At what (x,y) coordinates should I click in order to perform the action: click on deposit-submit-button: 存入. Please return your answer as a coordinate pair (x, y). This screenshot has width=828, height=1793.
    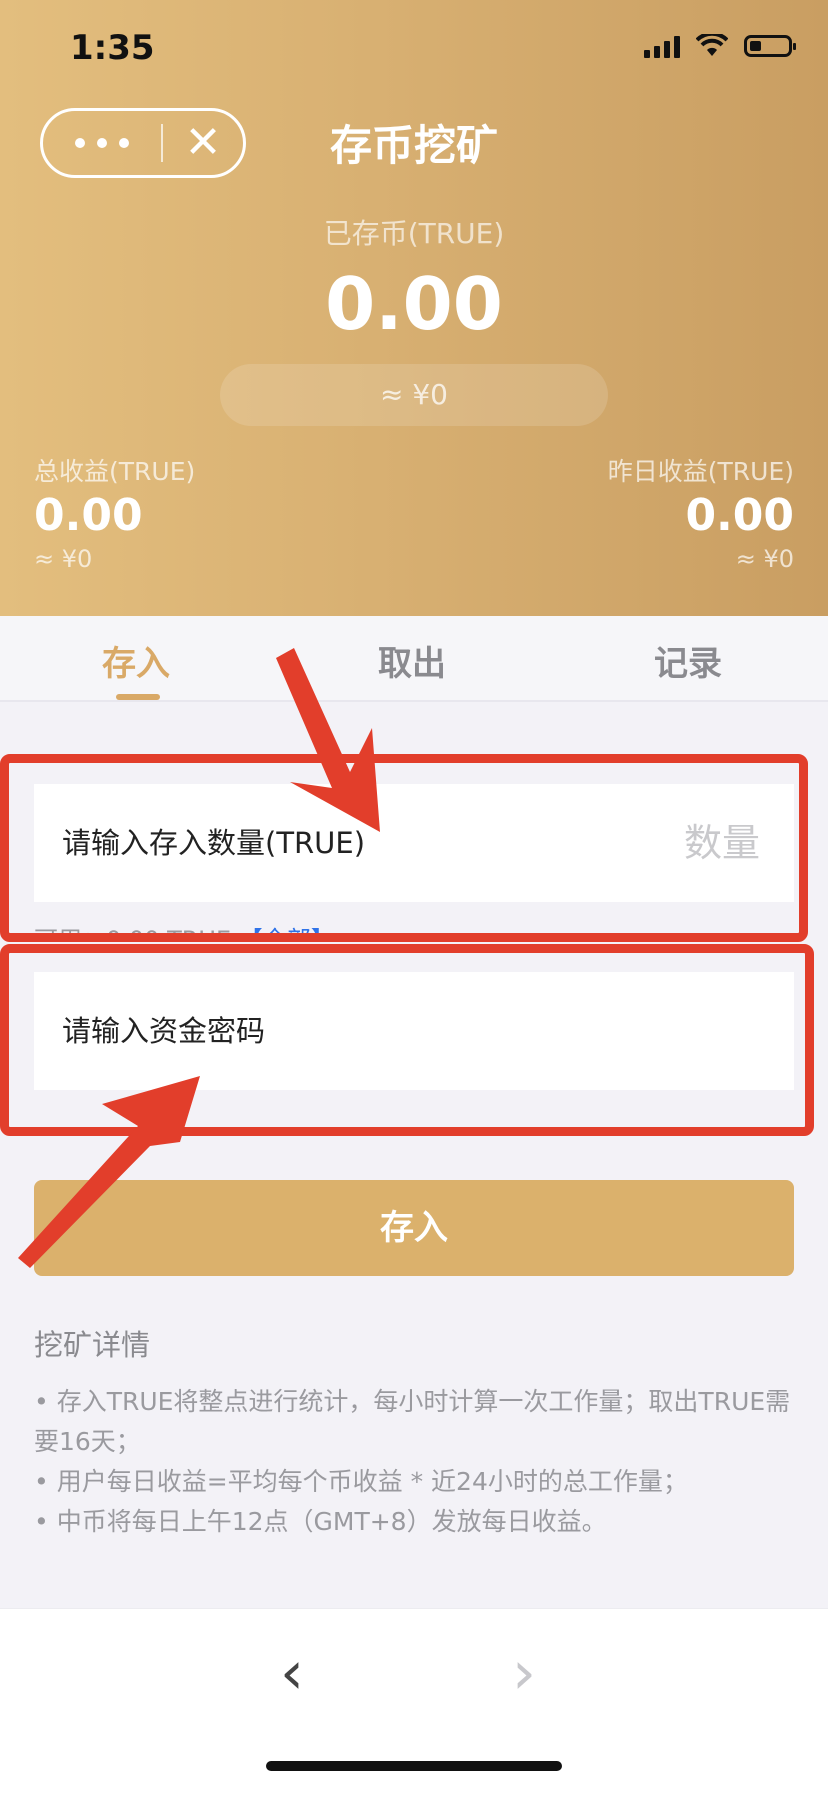
    Looking at the image, I should click on (414, 1228).